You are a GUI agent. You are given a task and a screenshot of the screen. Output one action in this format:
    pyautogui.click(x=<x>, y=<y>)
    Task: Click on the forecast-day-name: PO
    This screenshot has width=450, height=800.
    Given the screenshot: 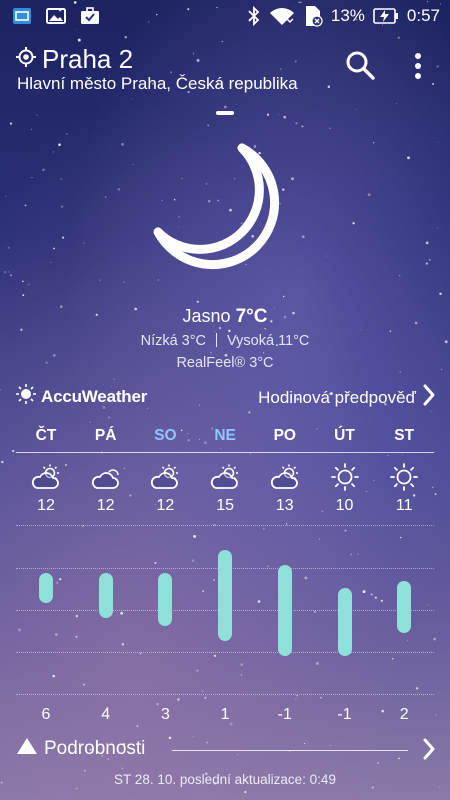 What is the action you would take?
    pyautogui.click(x=284, y=435)
    